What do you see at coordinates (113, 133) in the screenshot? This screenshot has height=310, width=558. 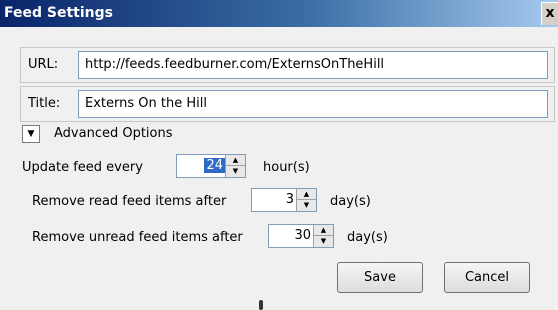 I see `advanced-options-label: Advanced Options` at bounding box center [113, 133].